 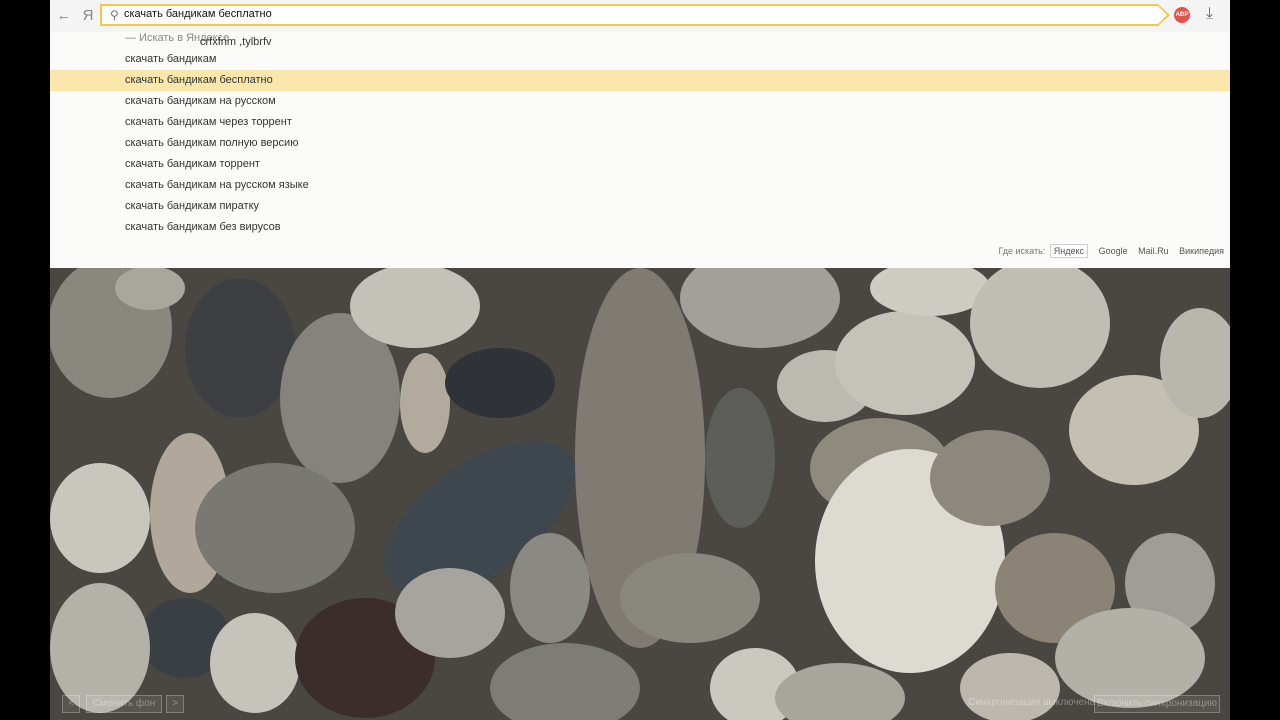 What do you see at coordinates (640, 206) in the screenshot?
I see `suggestion-item: скачать бандикам пиратку` at bounding box center [640, 206].